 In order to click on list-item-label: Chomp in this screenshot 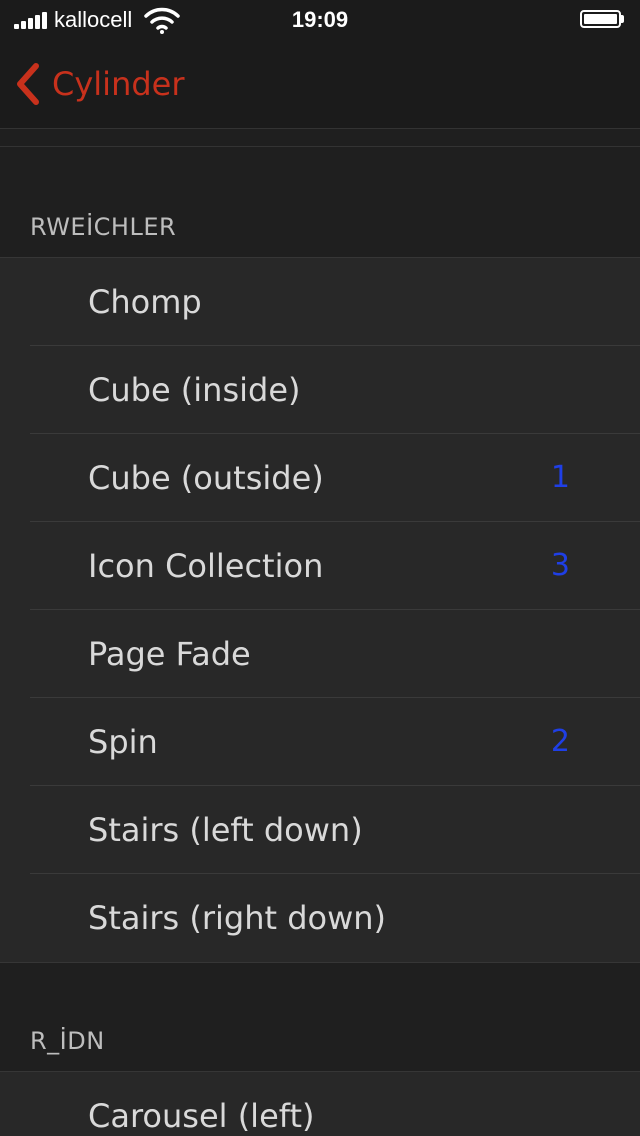, I will do `click(145, 302)`.